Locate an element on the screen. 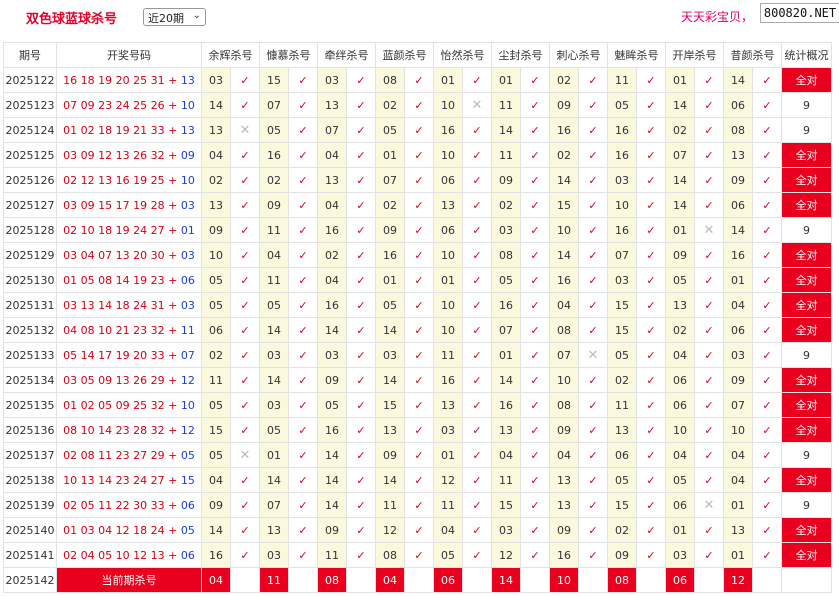 The image size is (839, 597). red-balls: 02 10 18 19 24 27 is located at coordinates (114, 230).